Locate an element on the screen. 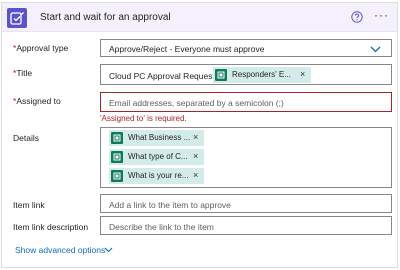 This screenshot has width=400, height=270. title-dynamic-token: Responders' E... × is located at coordinates (262, 75).